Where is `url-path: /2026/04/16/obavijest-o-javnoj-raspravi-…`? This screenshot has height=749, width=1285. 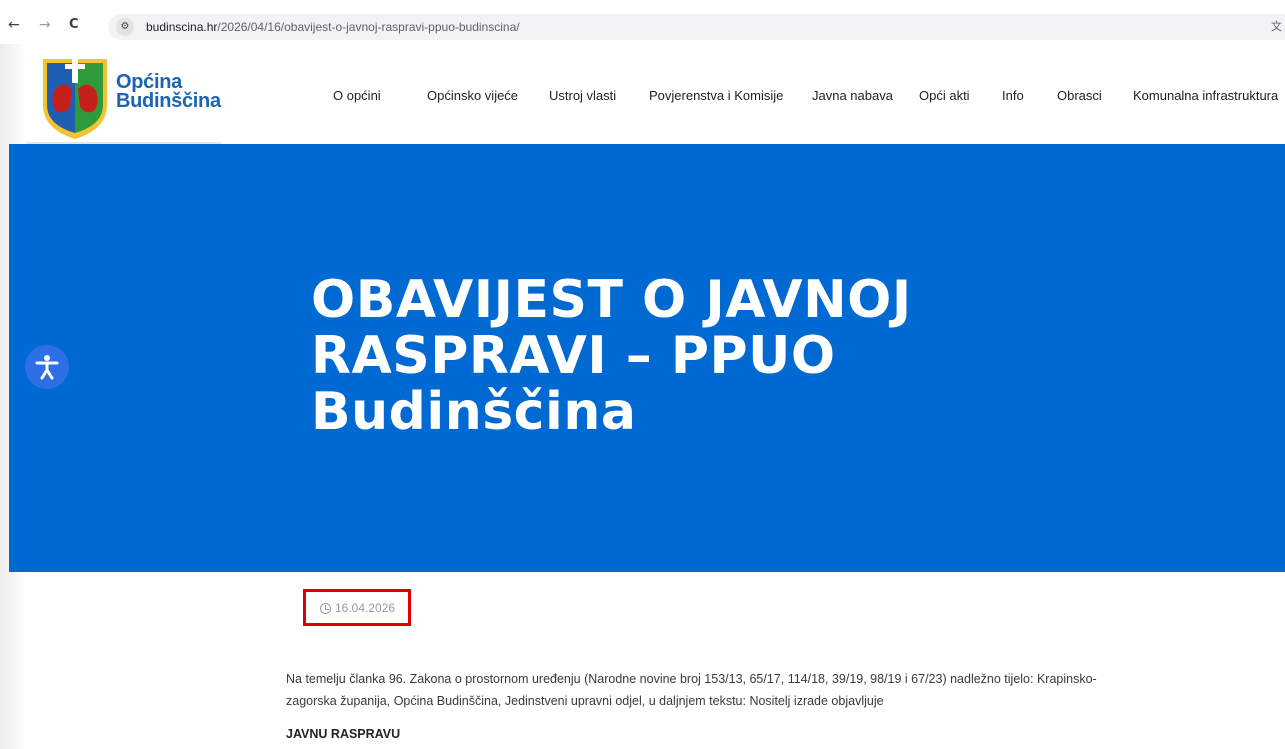 url-path: /2026/04/16/obavijest-o-javnoj-raspravi-… is located at coordinates (368, 27).